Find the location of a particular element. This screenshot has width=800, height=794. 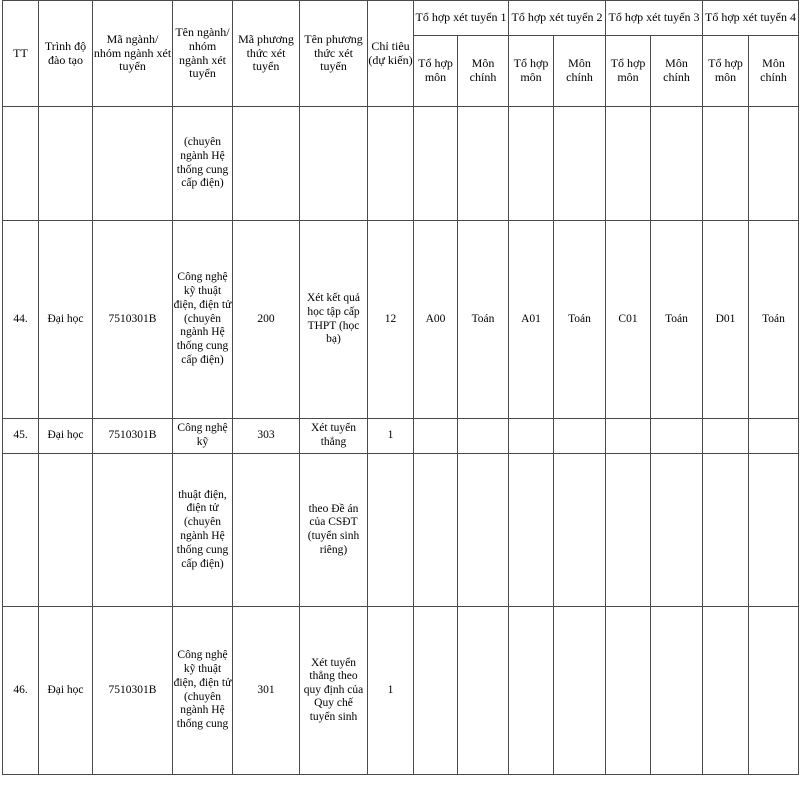

cell-major-name: Công nghệ kỹ is located at coordinates (202, 436).